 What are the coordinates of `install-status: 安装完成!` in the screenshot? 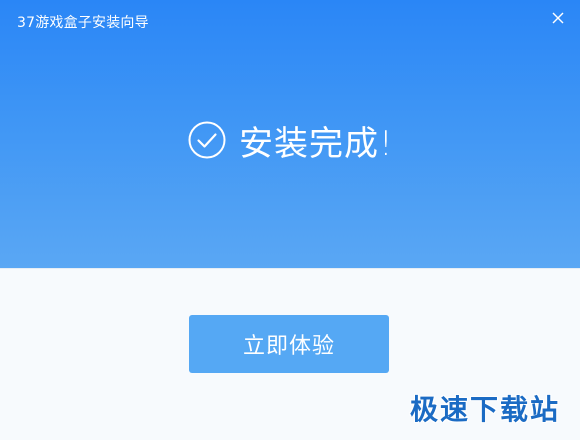 It's located at (291, 140).